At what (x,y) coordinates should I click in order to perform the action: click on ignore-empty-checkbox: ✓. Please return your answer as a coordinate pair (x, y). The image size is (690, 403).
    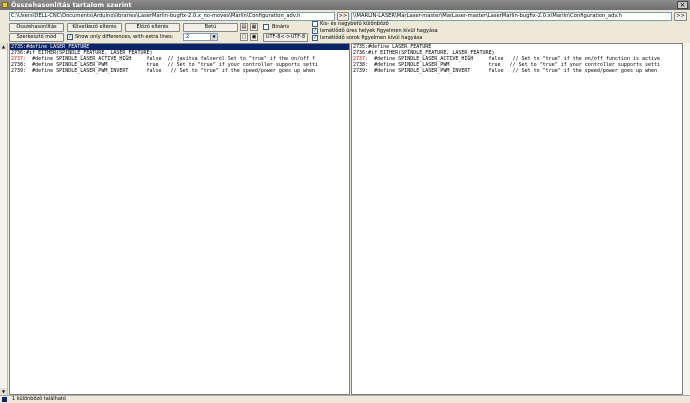
    Looking at the image, I should click on (315, 31).